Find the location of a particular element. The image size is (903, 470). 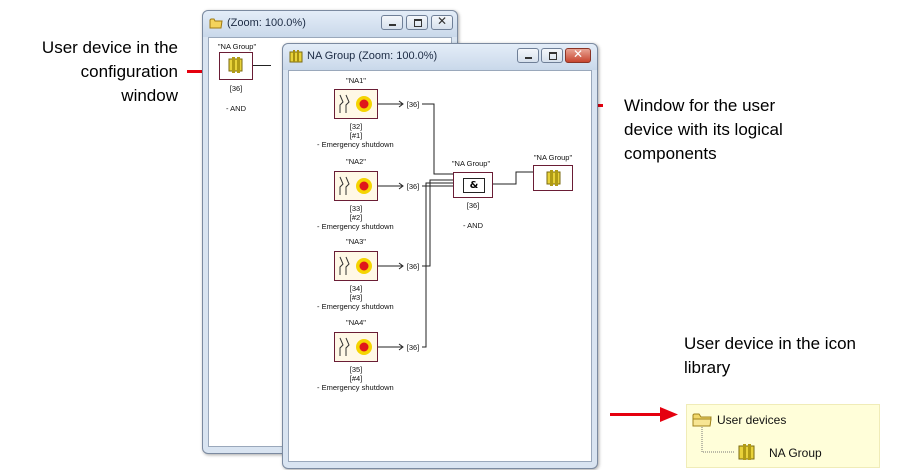

sensor-id: [34] is located at coordinates (356, 288).